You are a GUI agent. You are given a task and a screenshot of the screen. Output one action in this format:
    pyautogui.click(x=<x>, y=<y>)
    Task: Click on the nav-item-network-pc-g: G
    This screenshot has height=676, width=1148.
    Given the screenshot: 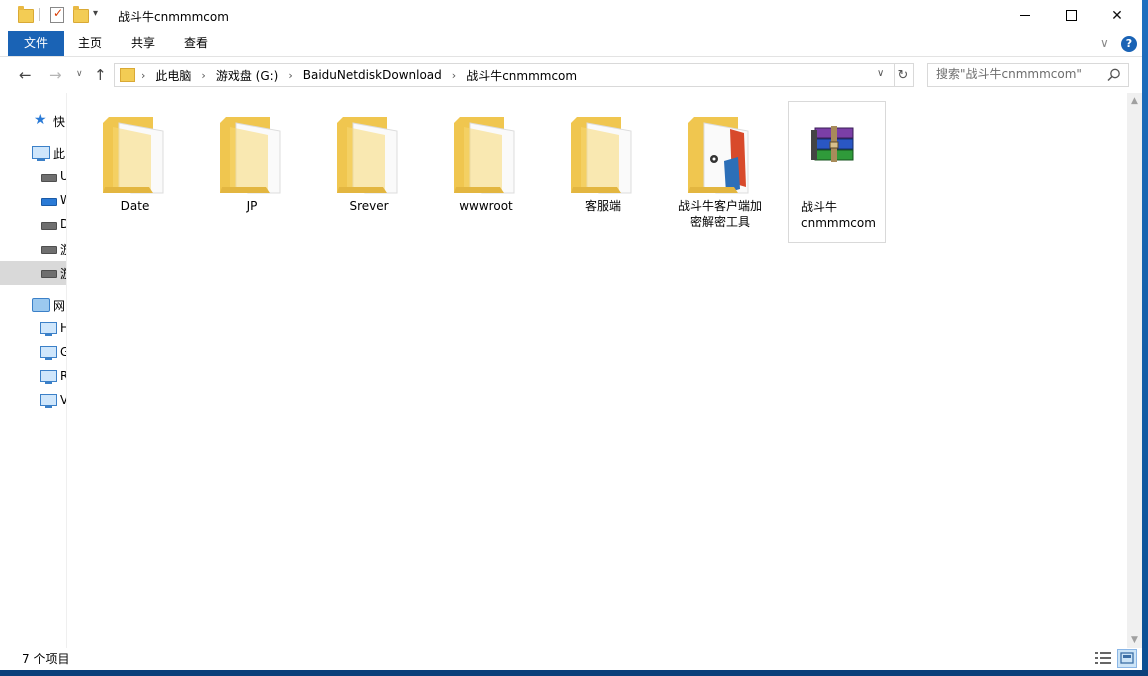 What is the action you would take?
    pyautogui.click(x=33, y=353)
    